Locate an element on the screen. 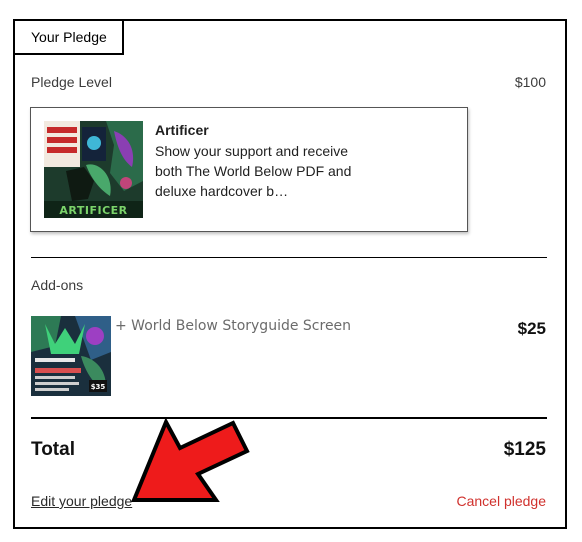 The width and height of the screenshot is (582, 542). reward-title: Artificer is located at coordinates (182, 130).